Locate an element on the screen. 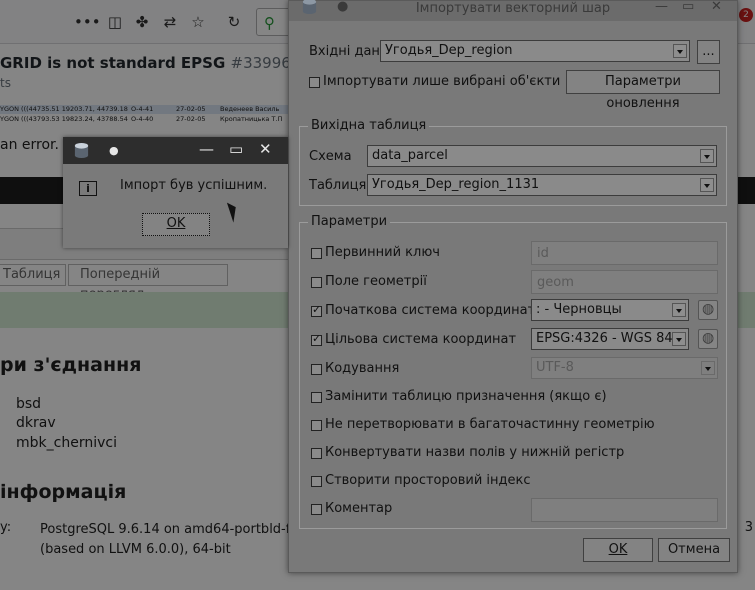  pin-icon: ● is located at coordinates (114, 150).